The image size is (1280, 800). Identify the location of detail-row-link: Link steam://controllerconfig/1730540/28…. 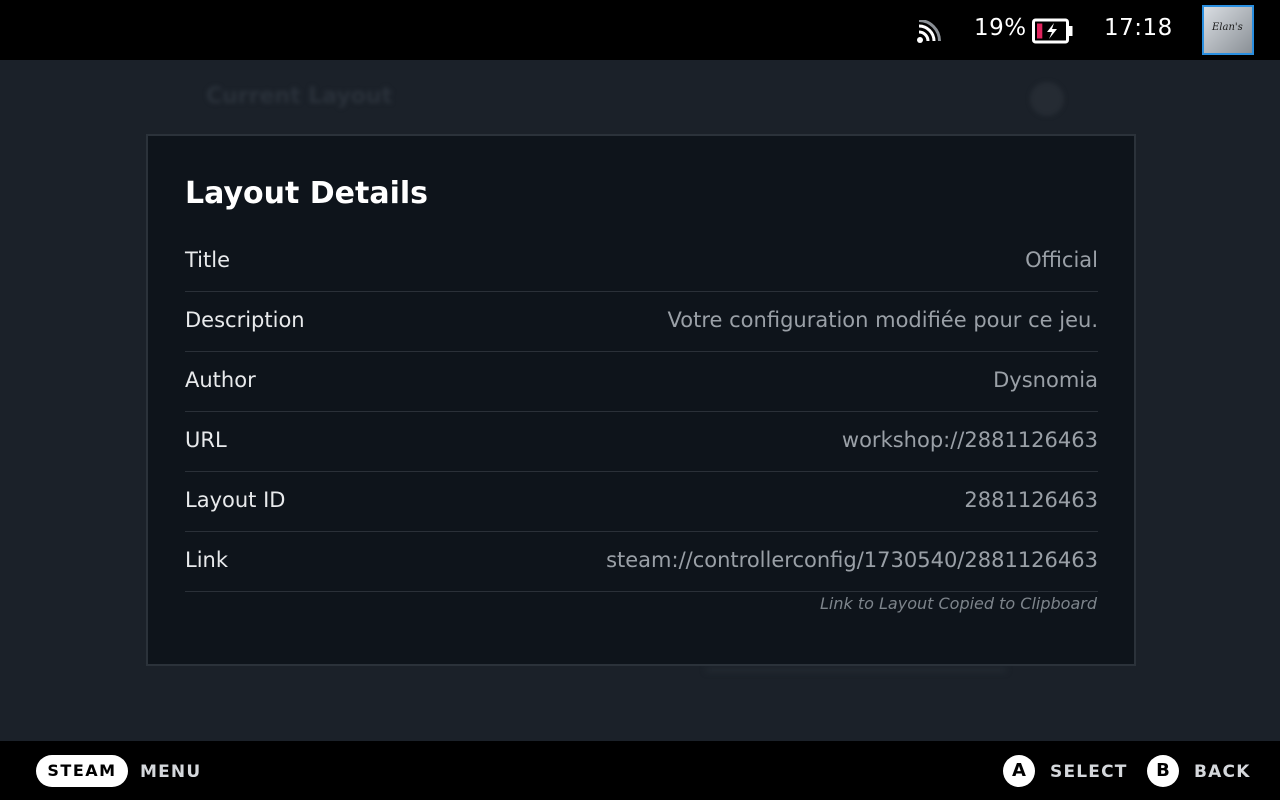
(641, 562).